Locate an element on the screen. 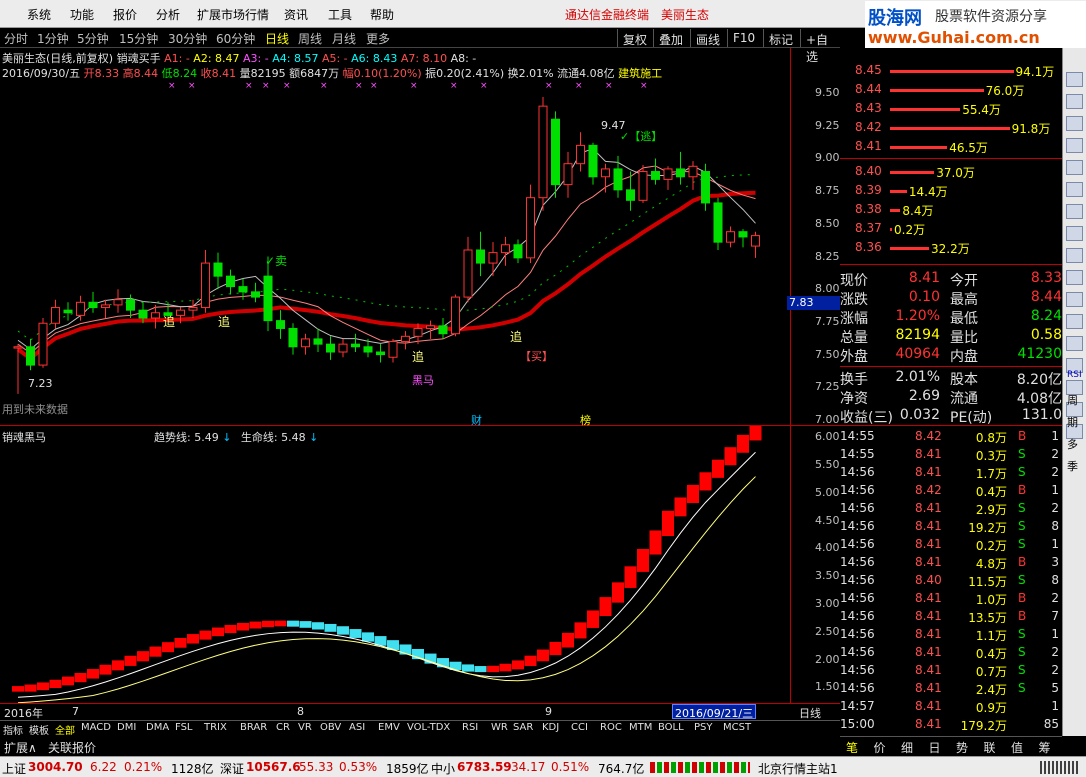 The width and height of the screenshot is (1086, 777). bid-price: 8.38 is located at coordinates (868, 209).